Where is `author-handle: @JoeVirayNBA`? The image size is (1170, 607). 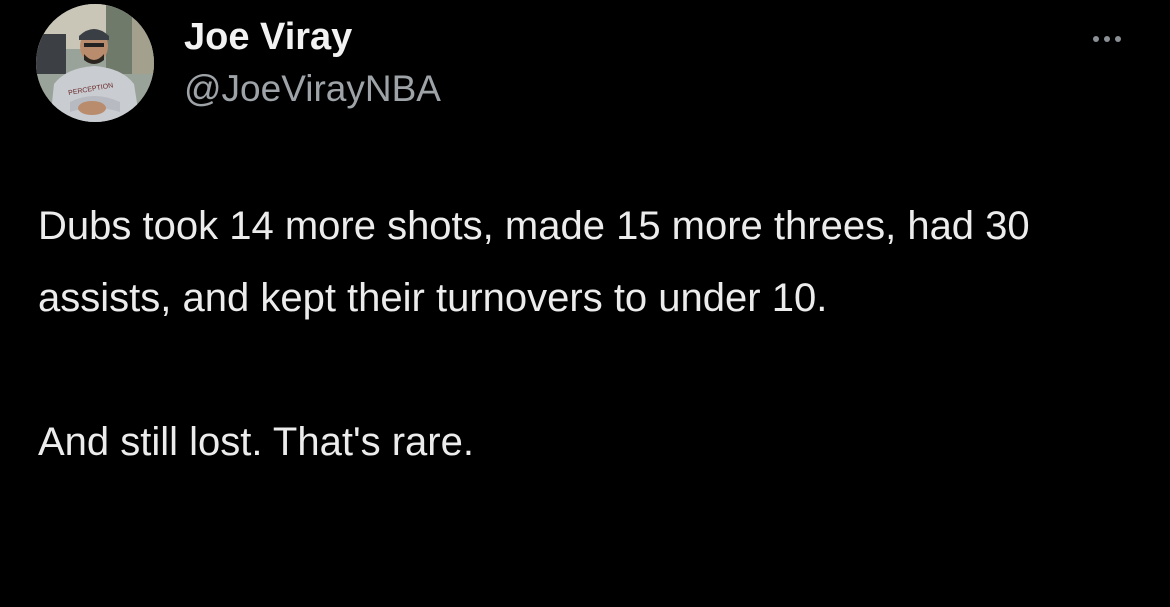 author-handle: @JoeVirayNBA is located at coordinates (312, 89).